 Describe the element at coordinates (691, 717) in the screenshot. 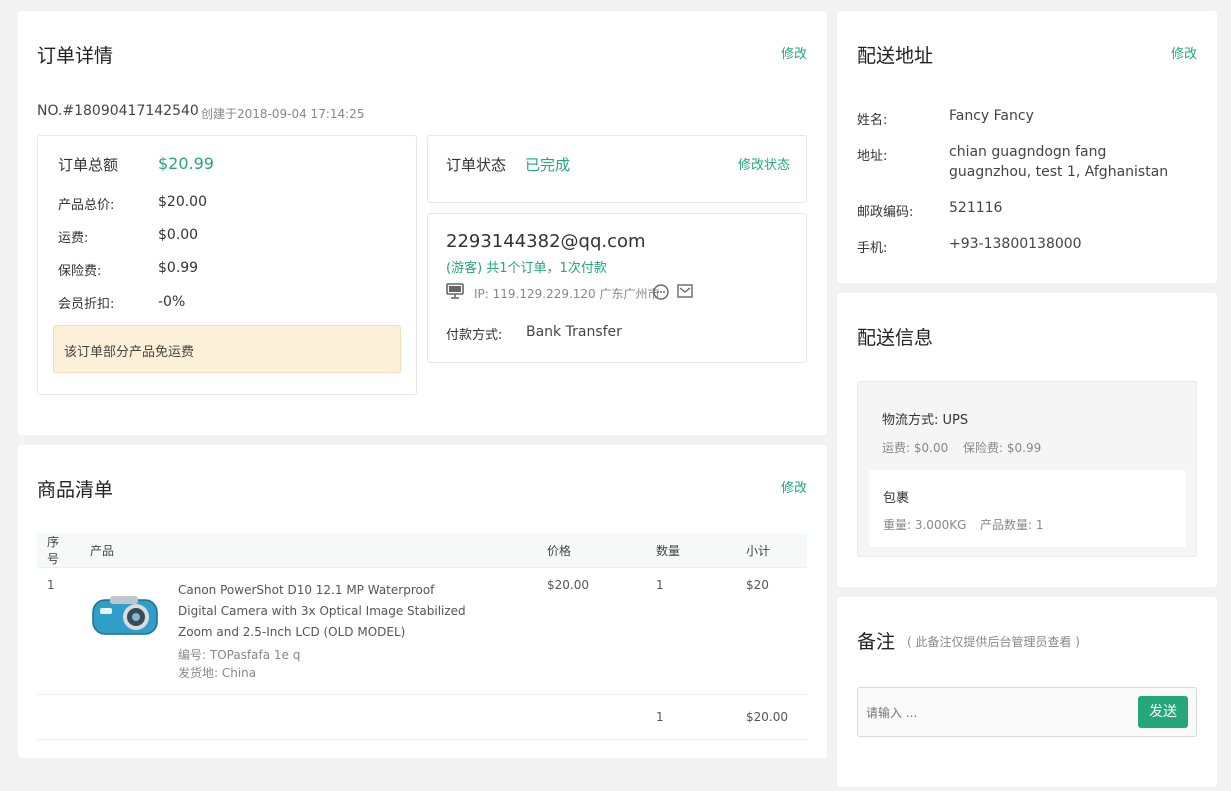

I see `summary-qty: 1` at that location.